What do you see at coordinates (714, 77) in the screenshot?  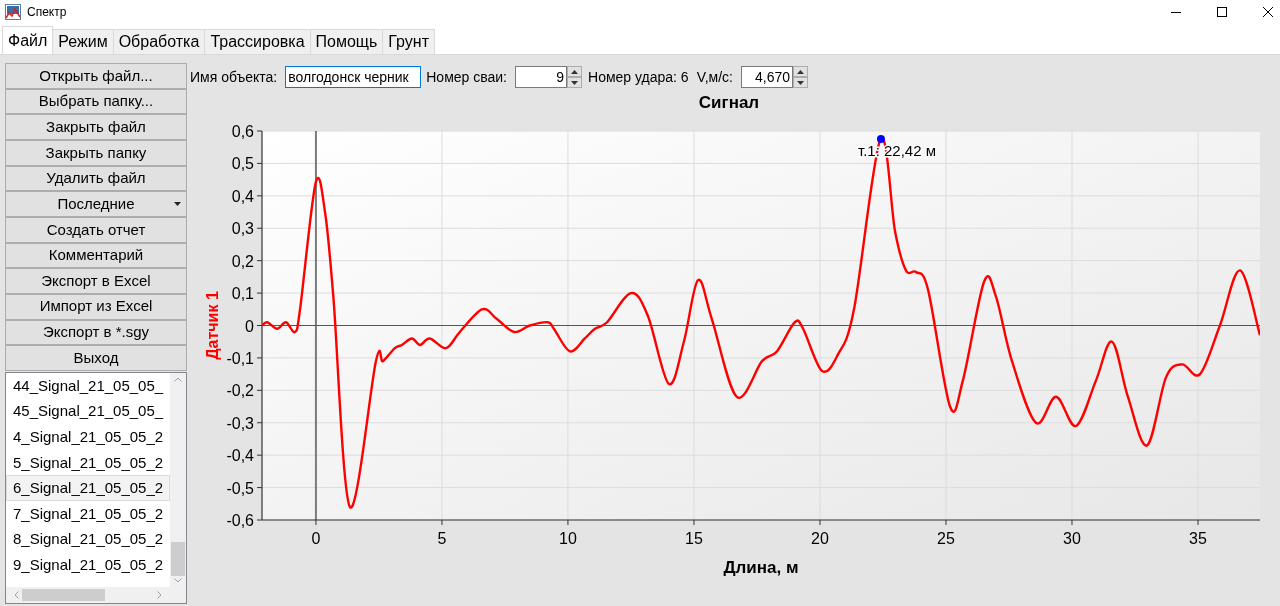 I see `field-label: V,м/с:` at bounding box center [714, 77].